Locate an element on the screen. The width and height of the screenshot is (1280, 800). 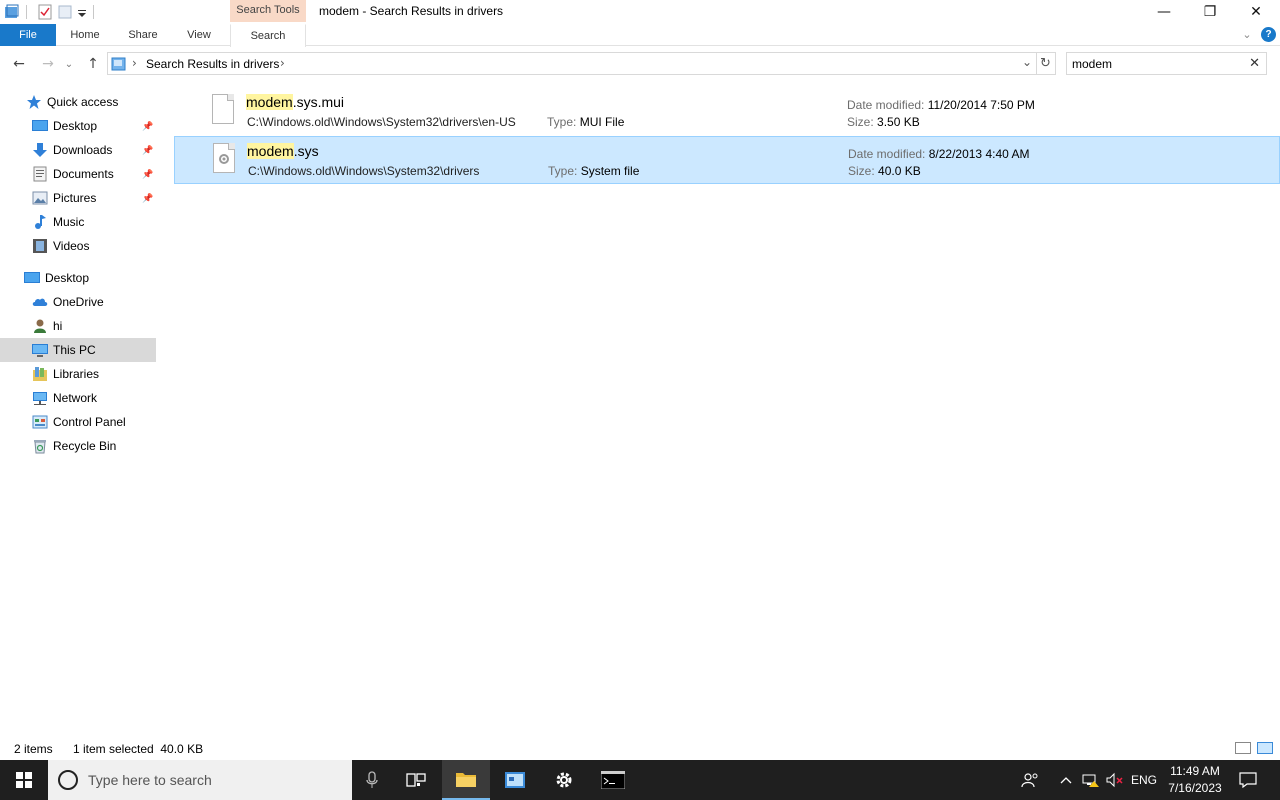
clock-date: 7/16/2023 is located at coordinates (1195, 788).